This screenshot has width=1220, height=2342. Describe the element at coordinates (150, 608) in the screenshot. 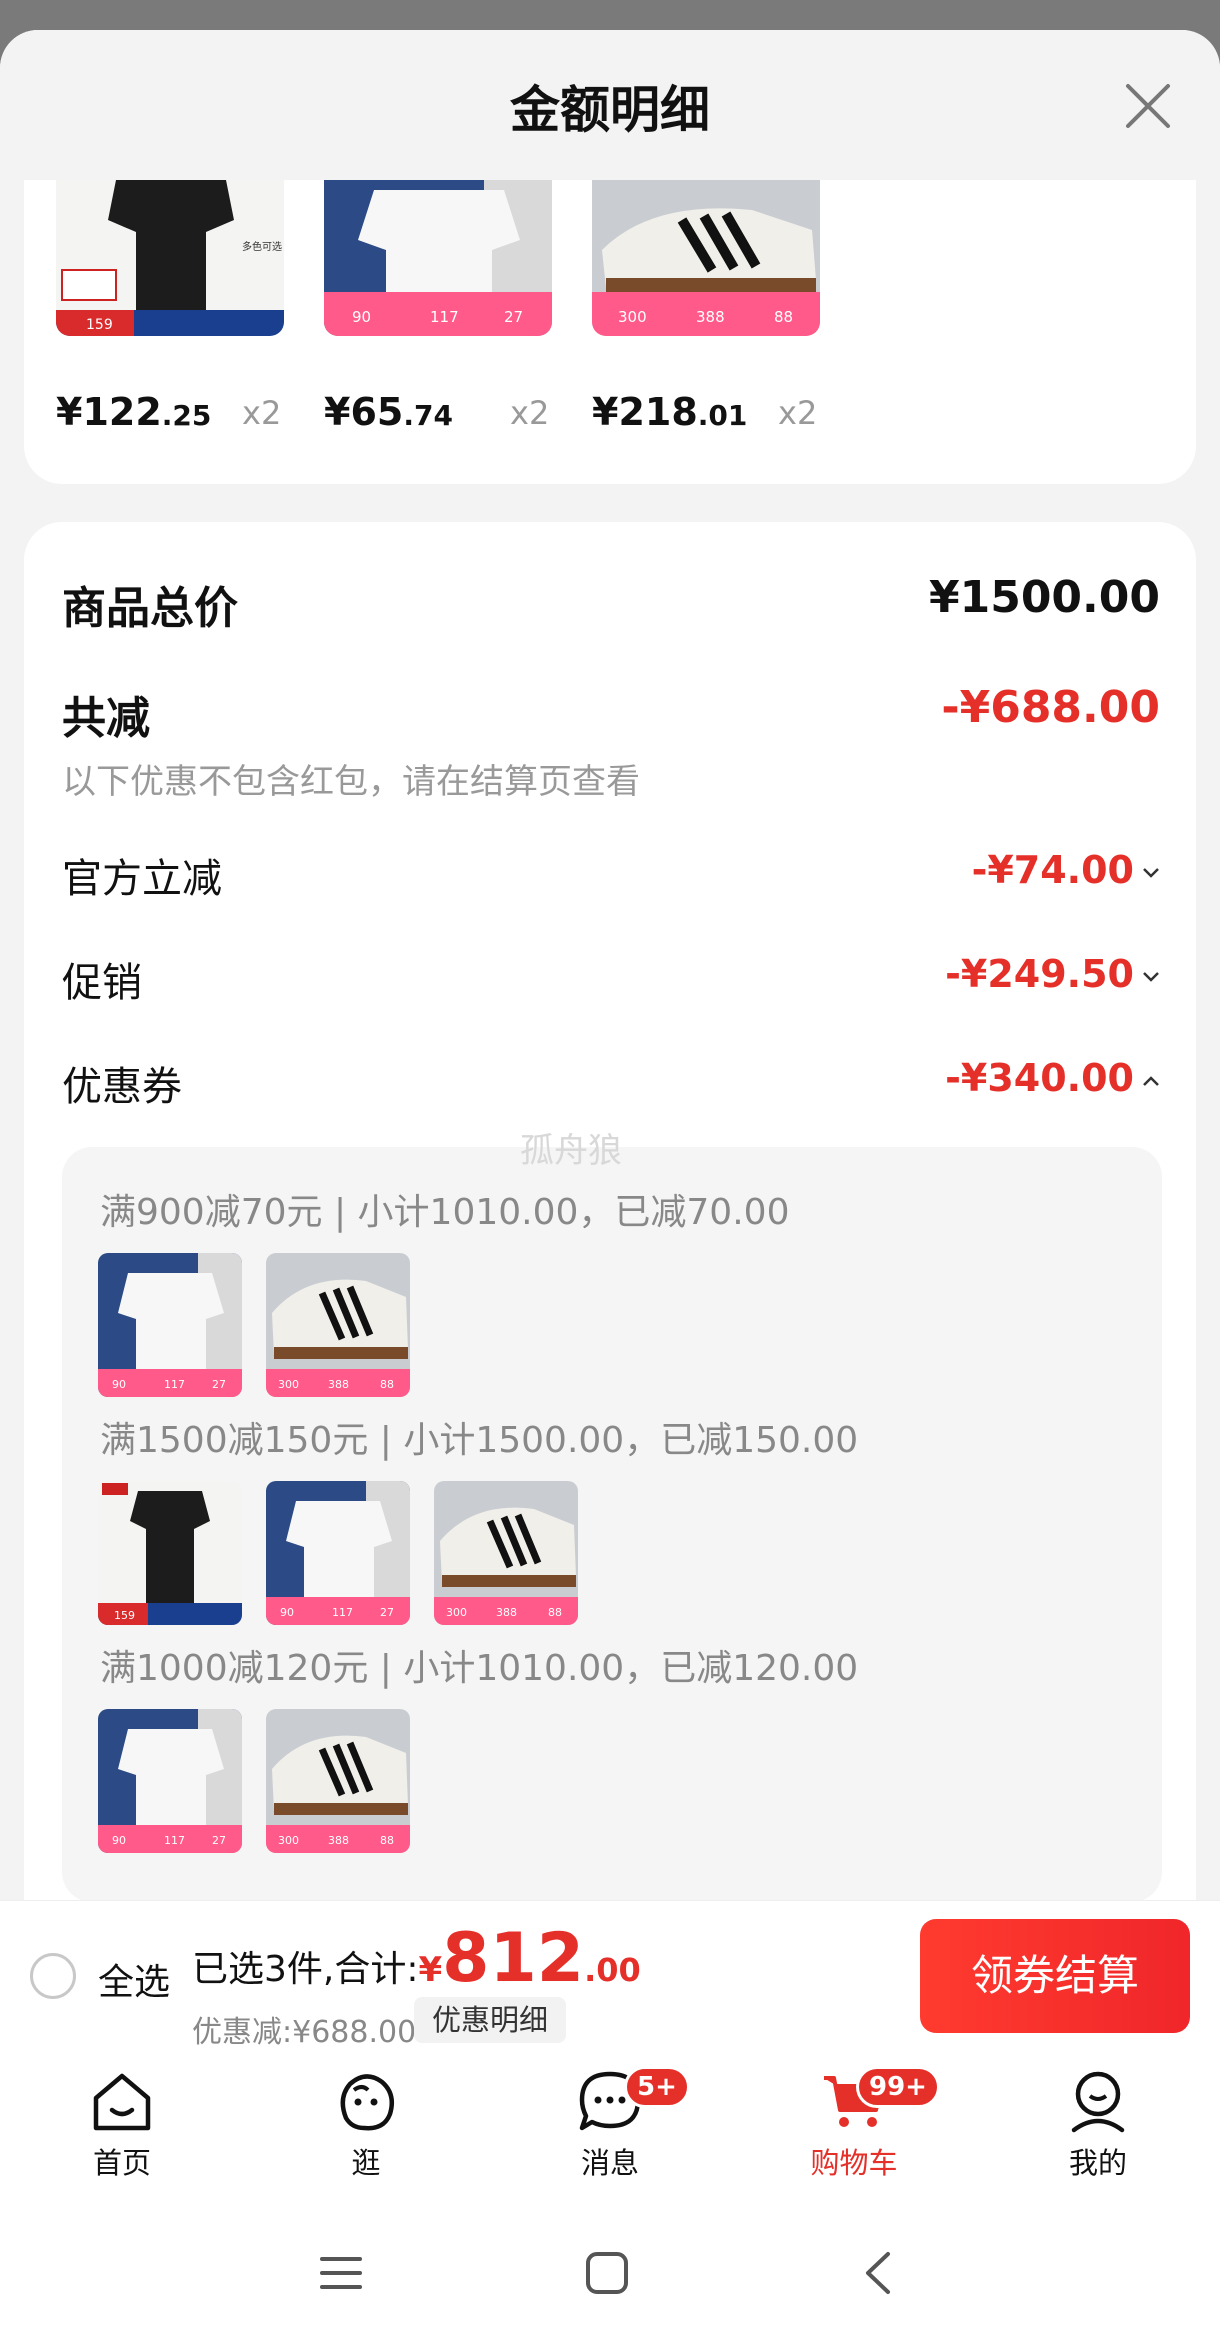

I see `total-price-label: 商品总价` at that location.